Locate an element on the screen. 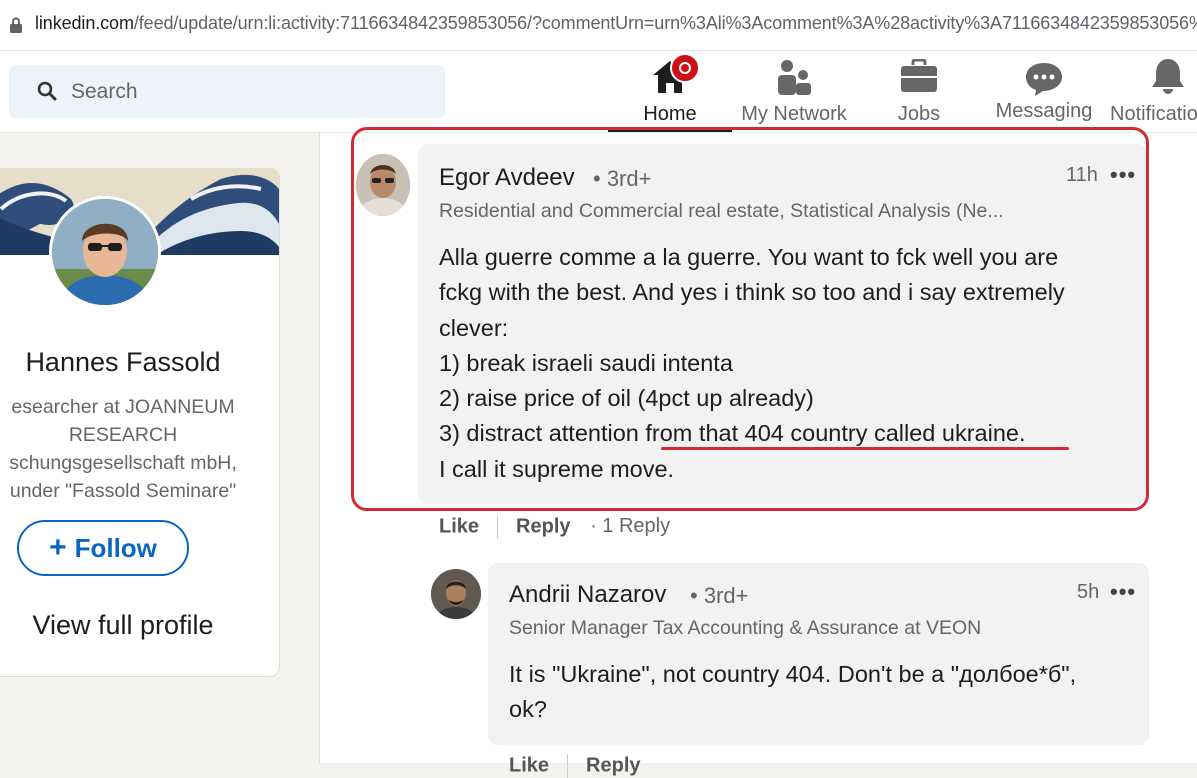  url-host: linkedin.com is located at coordinates (84, 23).